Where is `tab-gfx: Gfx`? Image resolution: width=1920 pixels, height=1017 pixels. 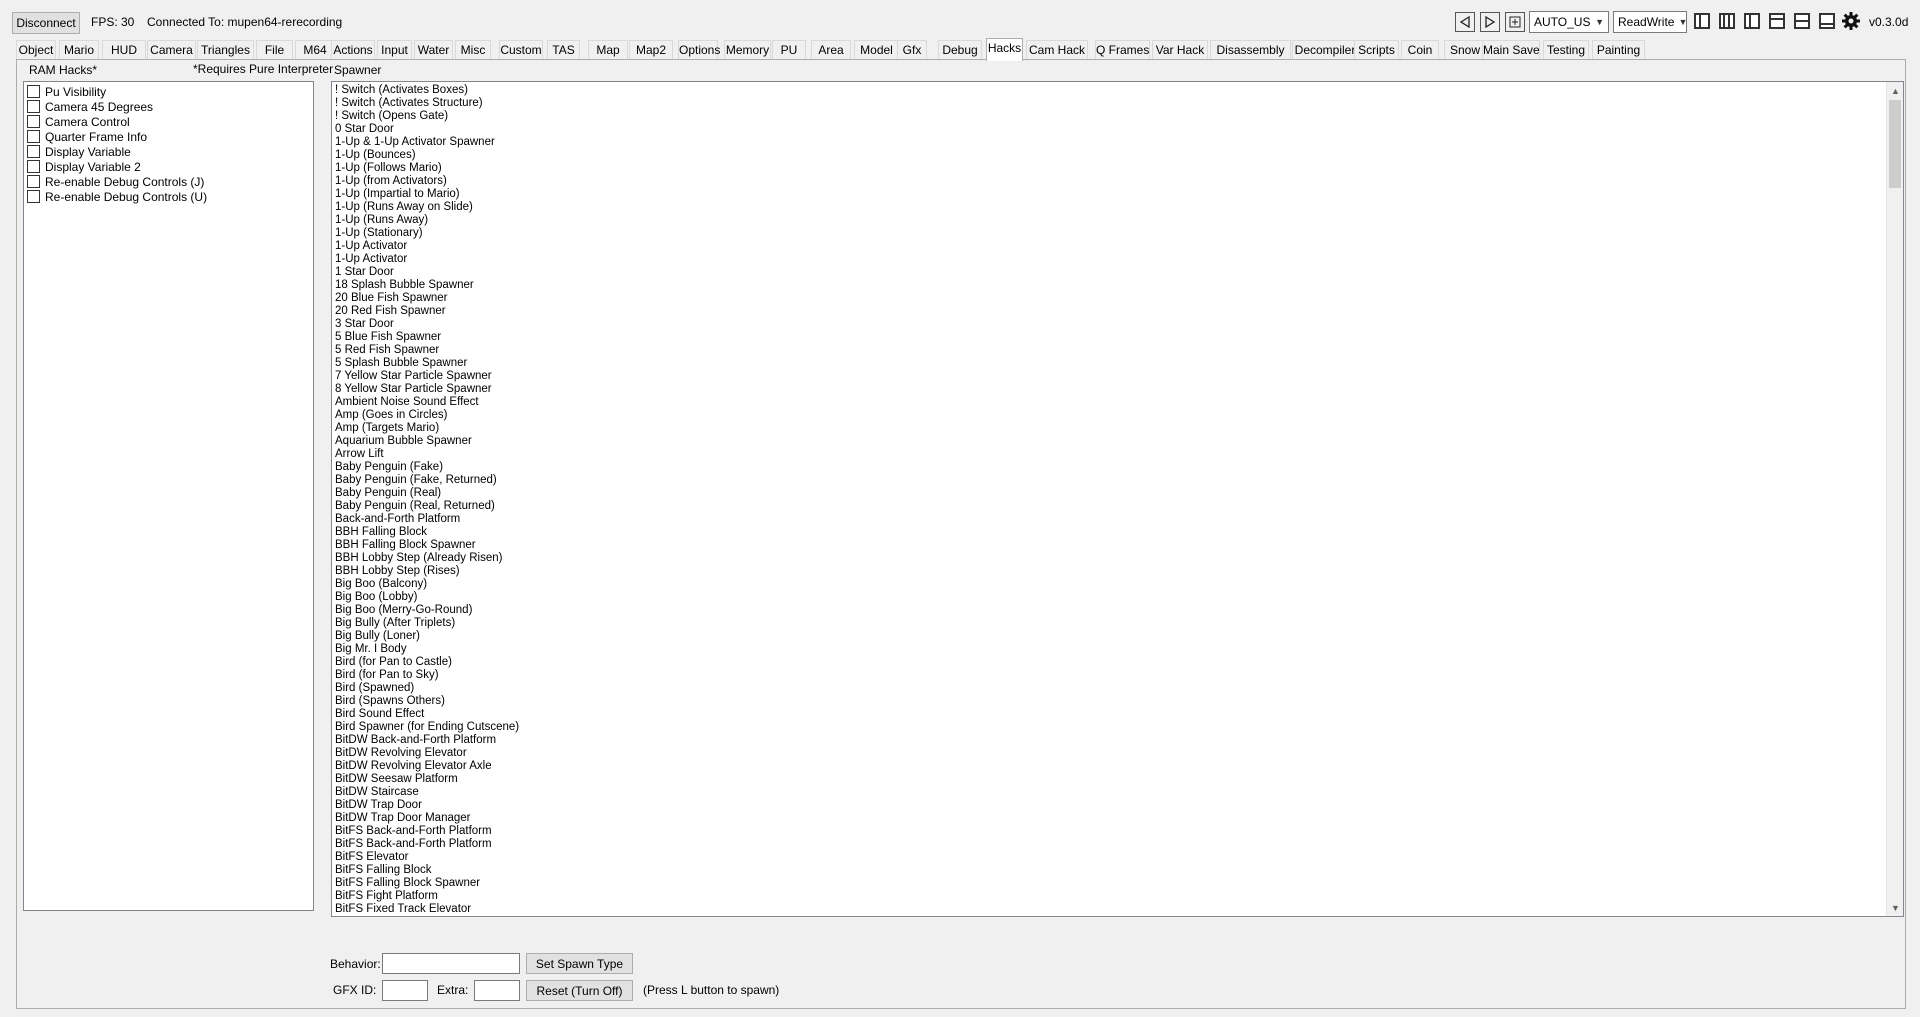
tab-gfx: Gfx is located at coordinates (912, 50).